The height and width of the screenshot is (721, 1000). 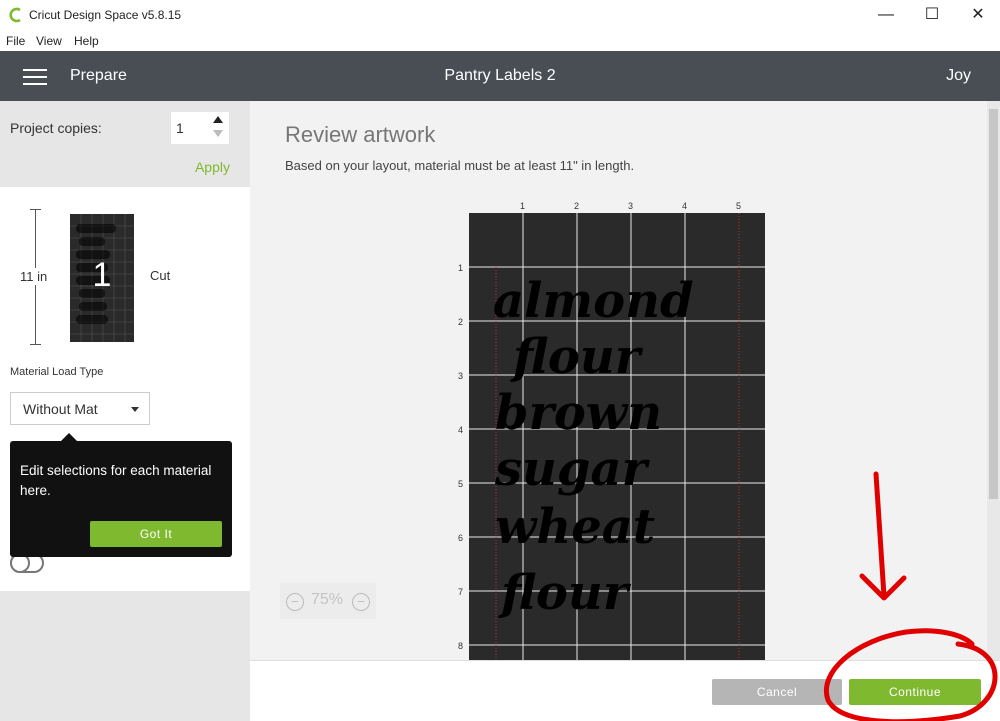 I want to click on action-footer: Cancel Continue, so click(x=625, y=690).